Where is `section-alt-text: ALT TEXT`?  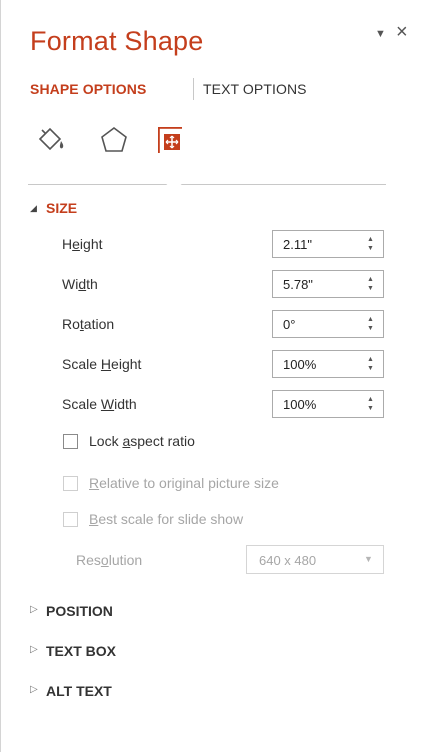 section-alt-text: ALT TEXT is located at coordinates (79, 691).